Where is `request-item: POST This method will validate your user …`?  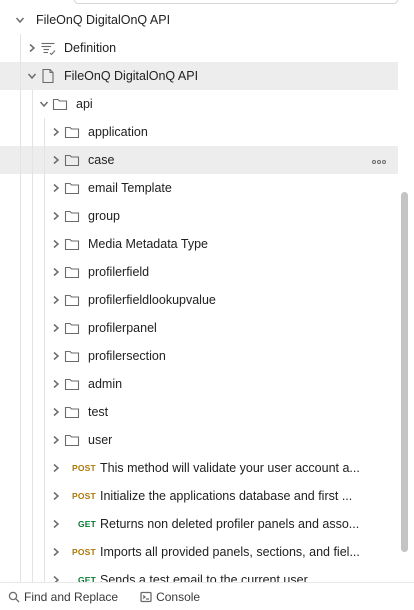
request-item: POST This method will validate your user … is located at coordinates (199, 468).